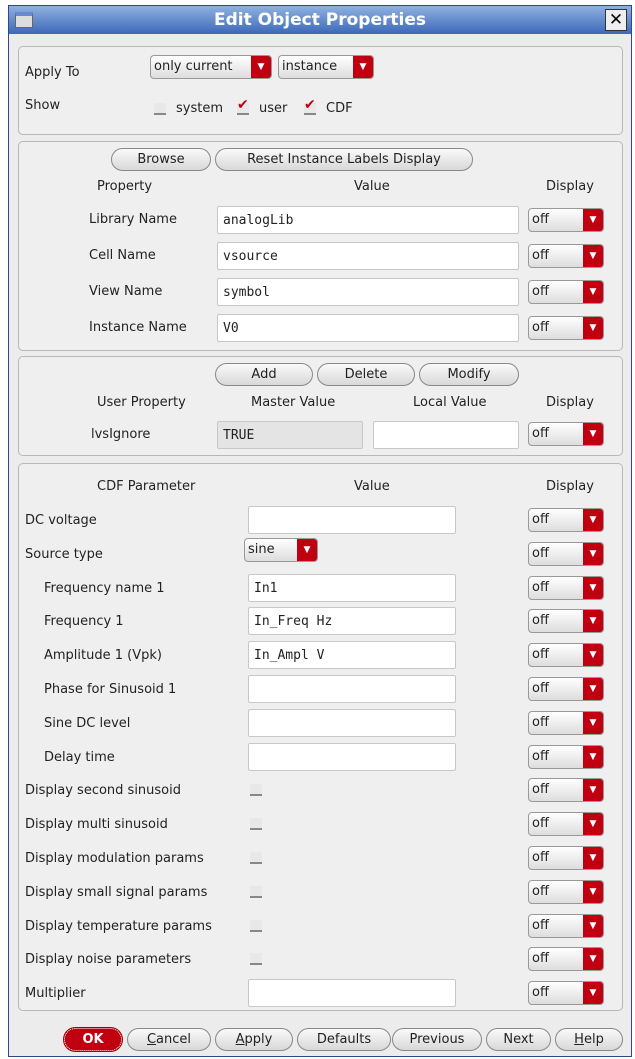  Describe the element at coordinates (24, 20) in the screenshot. I see `window-menu-icon` at that location.